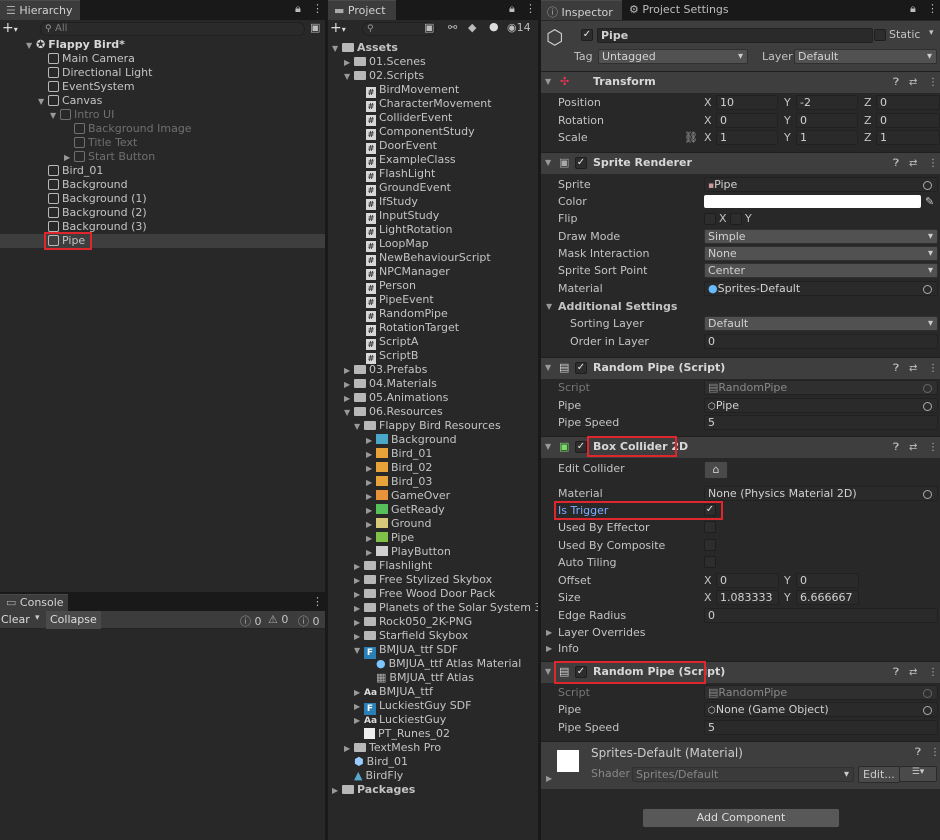 Image resolution: width=940 pixels, height=840 pixels. What do you see at coordinates (408, 496) in the screenshot?
I see `project-item: ▶ GameOver` at bounding box center [408, 496].